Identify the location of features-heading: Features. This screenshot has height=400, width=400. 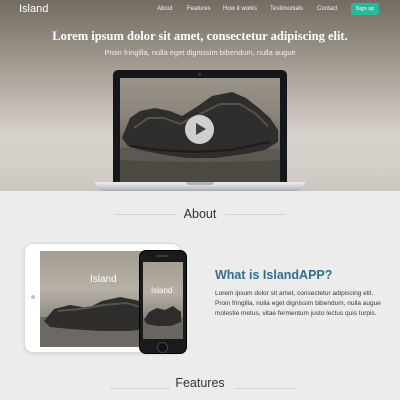
(200, 383).